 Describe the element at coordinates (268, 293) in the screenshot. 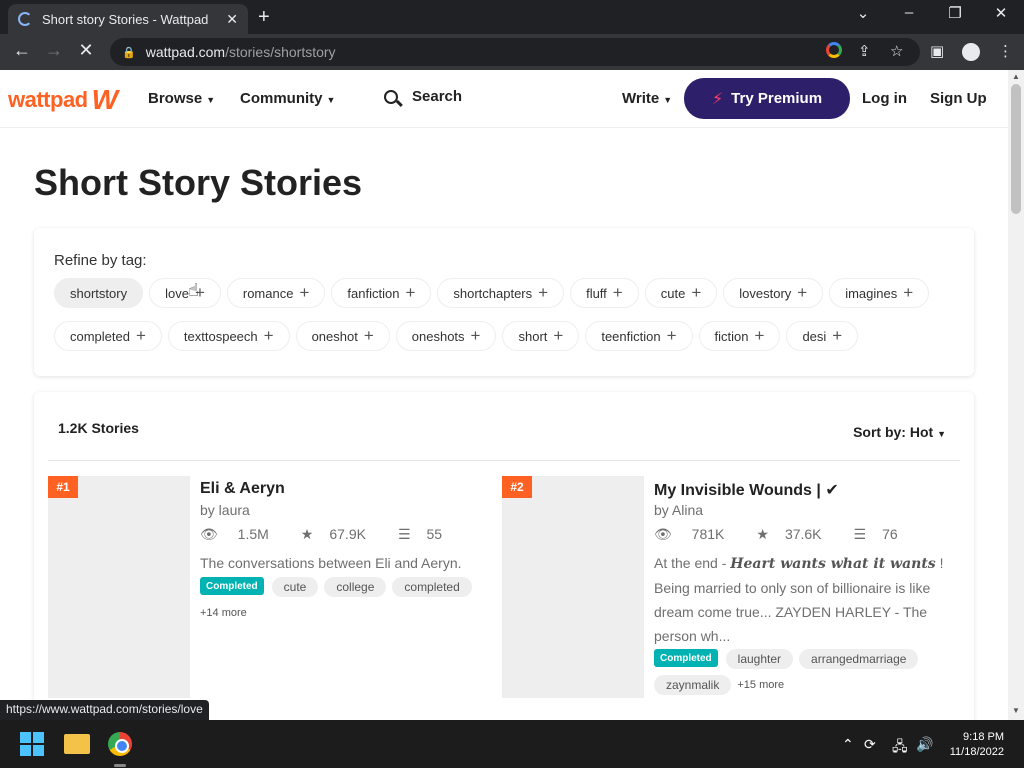

I see `tag-label: romance` at that location.